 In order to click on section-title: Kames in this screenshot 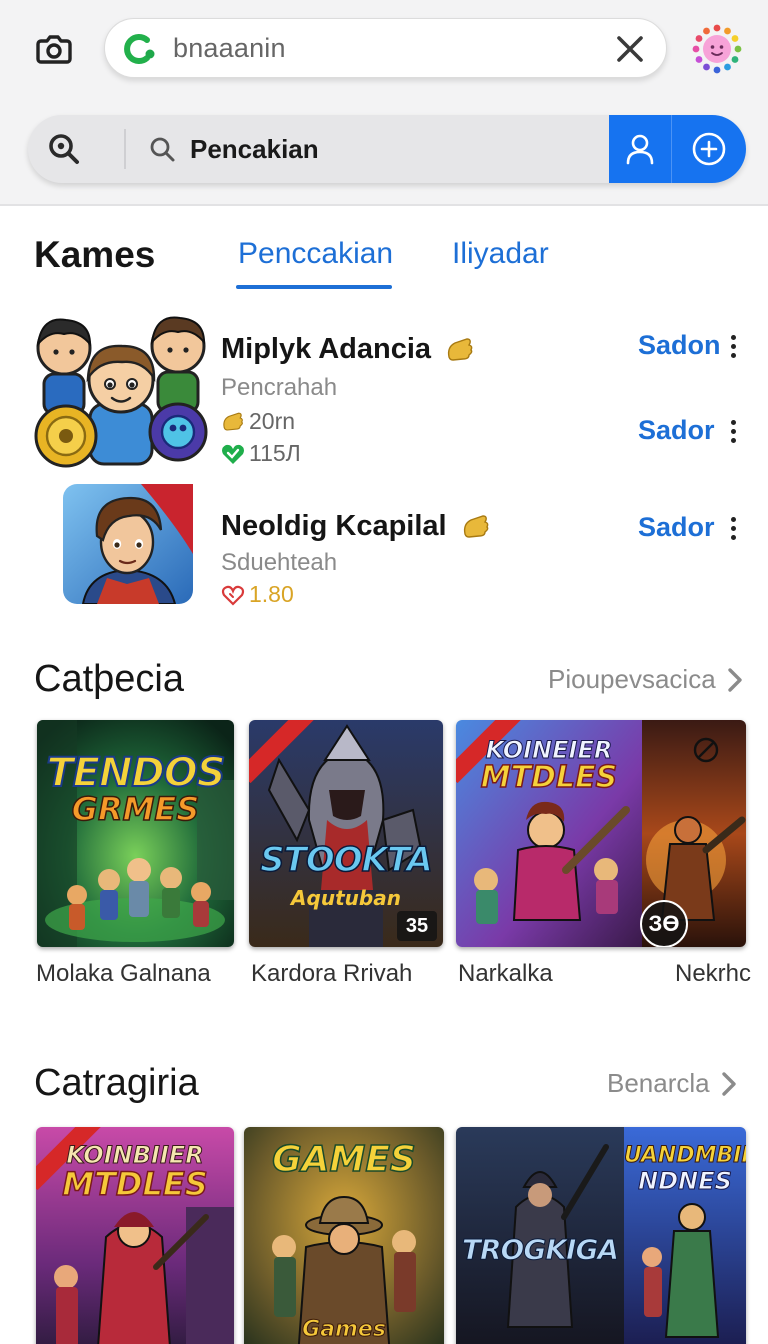, I will do `click(95, 254)`.